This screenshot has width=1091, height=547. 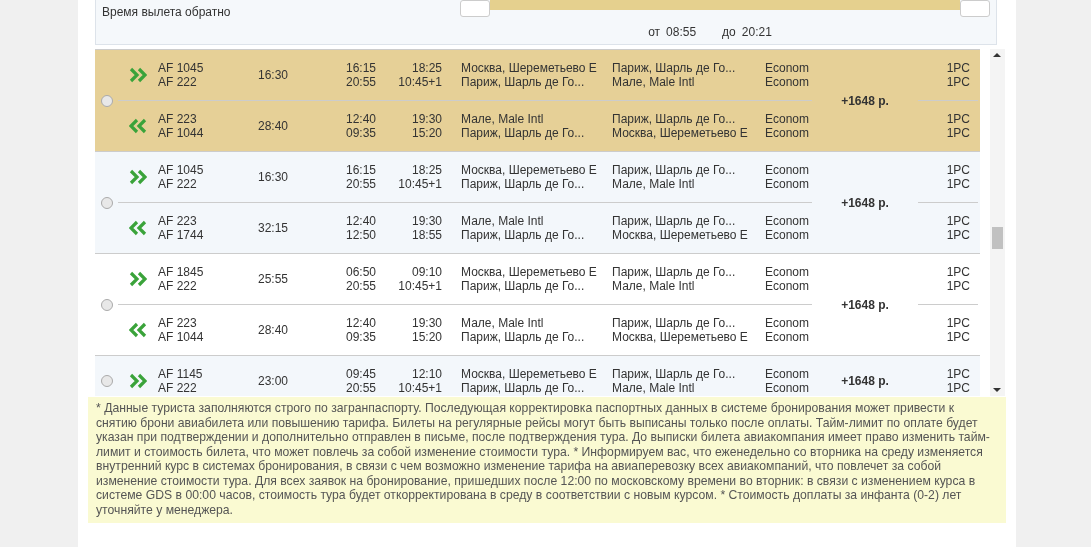 I want to click on range-from-label: от, so click(x=654, y=32).